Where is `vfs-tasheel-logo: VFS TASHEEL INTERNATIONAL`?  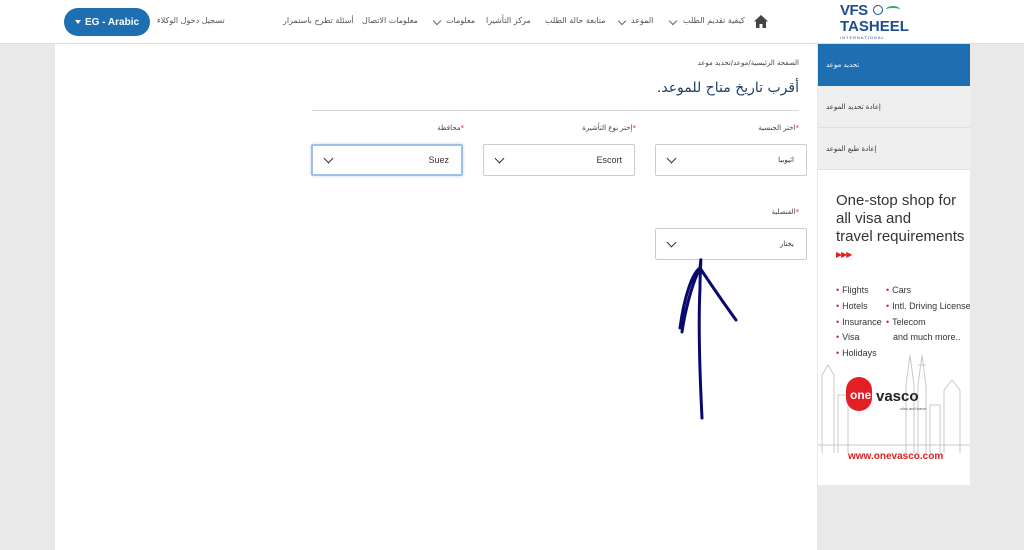 vfs-tasheel-logo: VFS TASHEEL INTERNATIONAL is located at coordinates (880, 22).